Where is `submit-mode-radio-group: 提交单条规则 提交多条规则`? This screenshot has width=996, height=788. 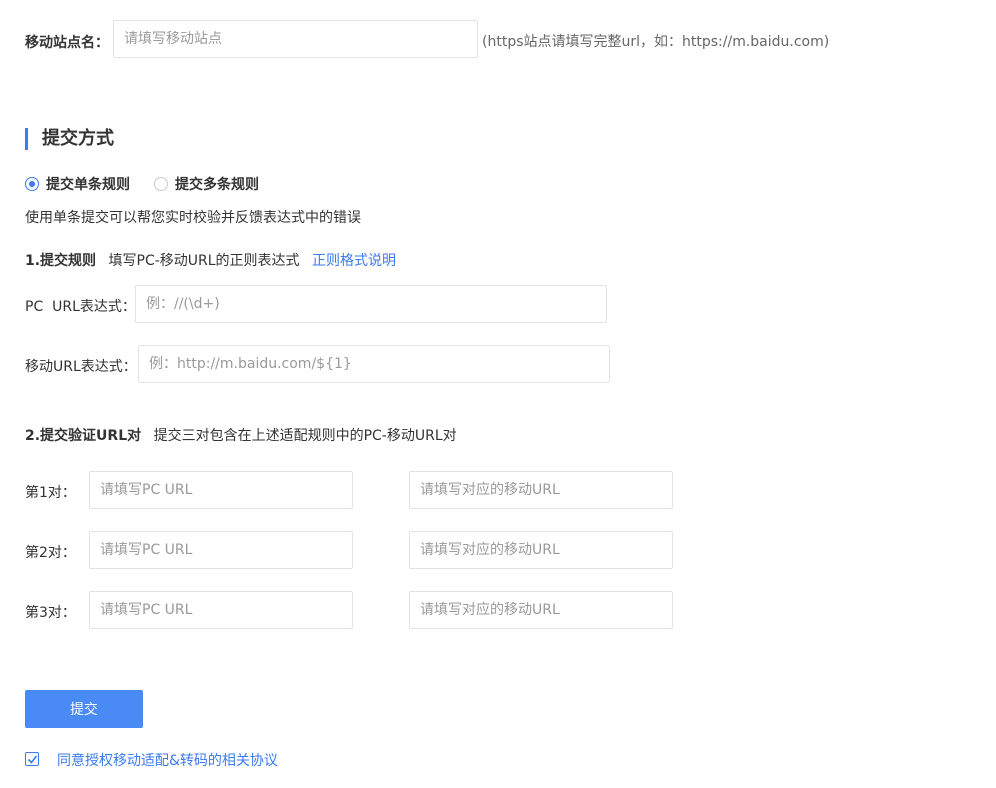 submit-mode-radio-group: 提交单条规则 提交多条规则 is located at coordinates (154, 184).